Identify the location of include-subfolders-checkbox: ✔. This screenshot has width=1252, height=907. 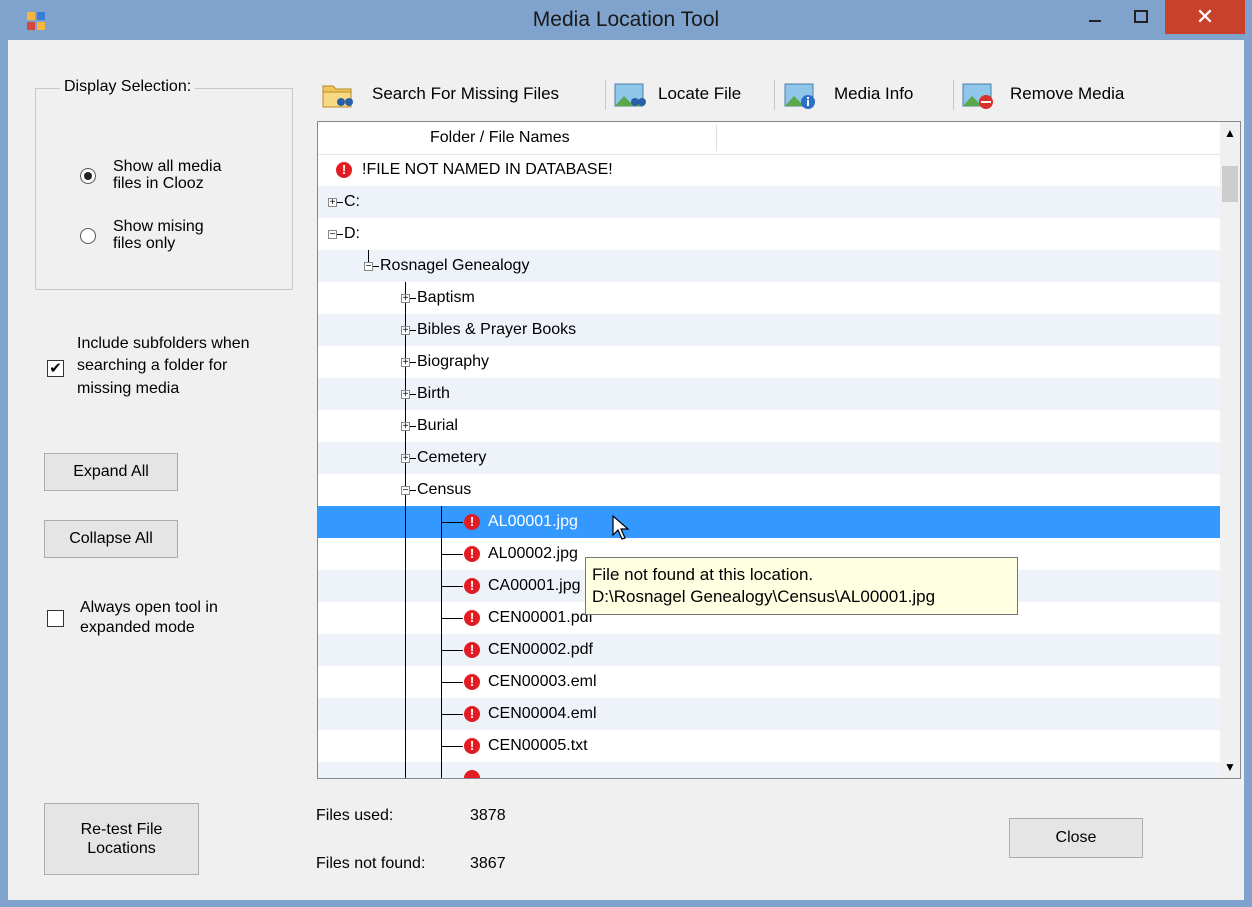
(55, 368).